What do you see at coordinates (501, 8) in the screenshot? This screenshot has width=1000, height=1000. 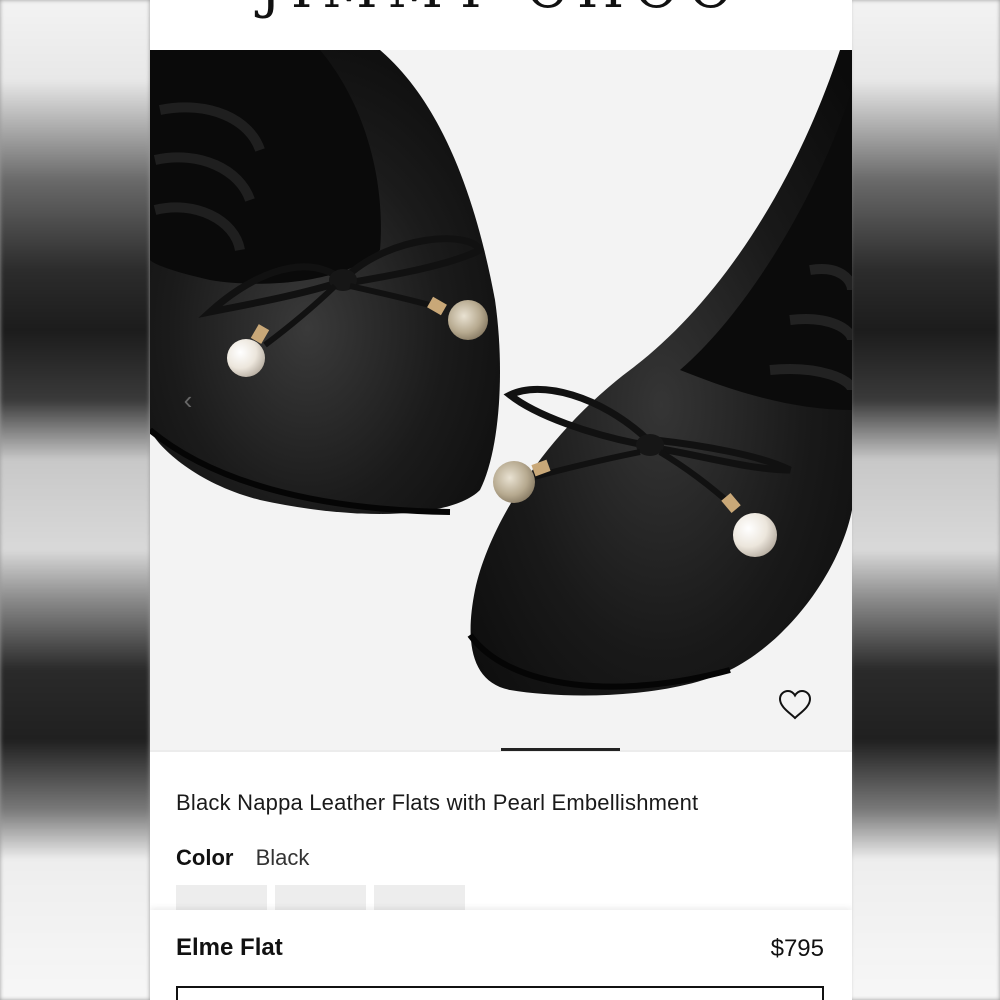 I see `brand-logo: JIMMY CHOO` at bounding box center [501, 8].